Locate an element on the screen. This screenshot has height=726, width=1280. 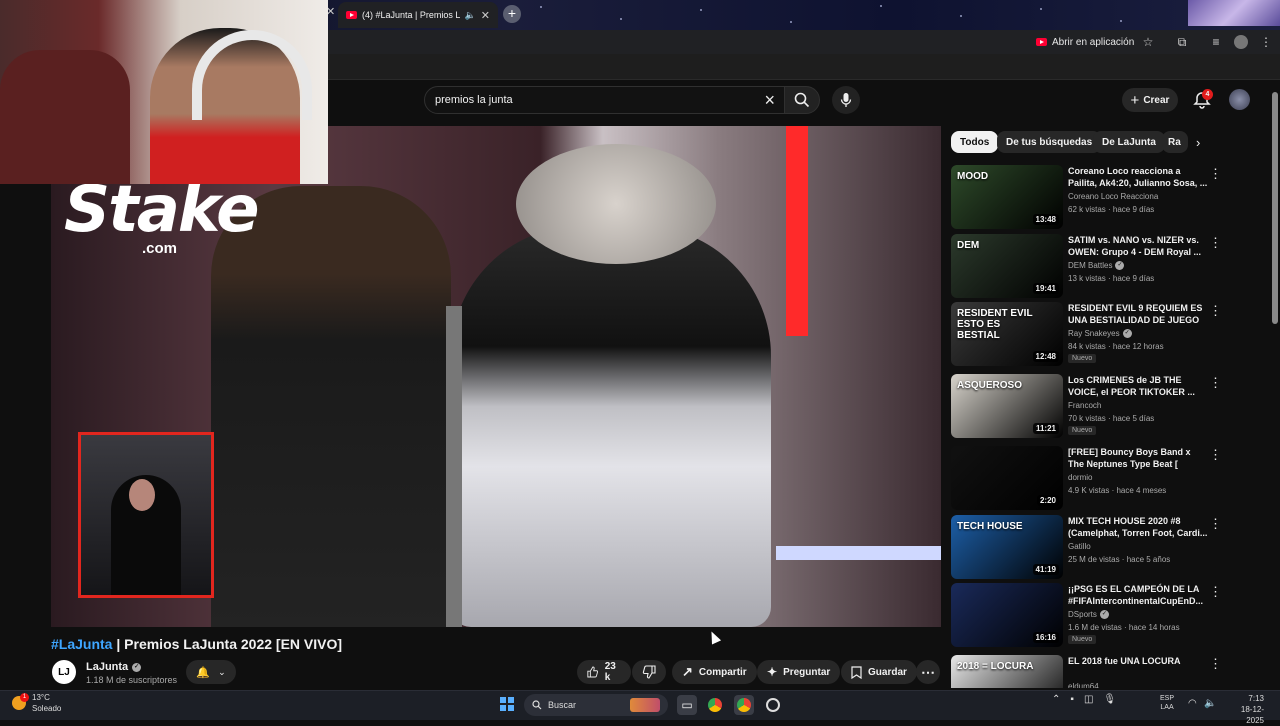
scrollbar-thumb is located at coordinates (1275, 208).